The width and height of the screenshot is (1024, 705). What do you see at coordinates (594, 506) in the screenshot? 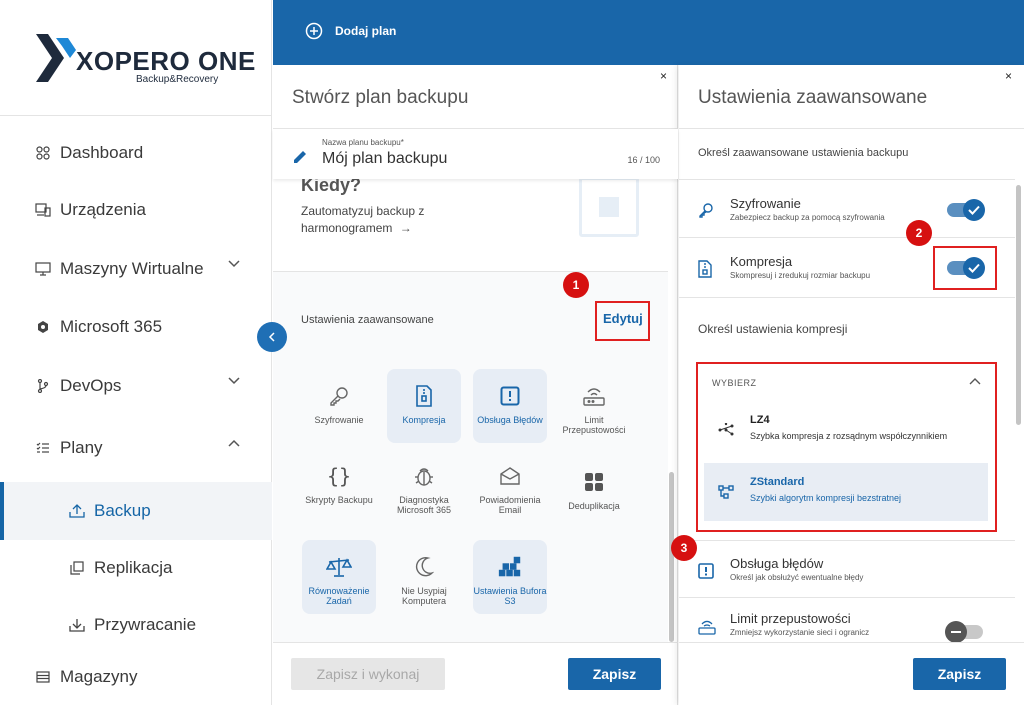
I see `tile-label: Deduplikacja` at bounding box center [594, 506].